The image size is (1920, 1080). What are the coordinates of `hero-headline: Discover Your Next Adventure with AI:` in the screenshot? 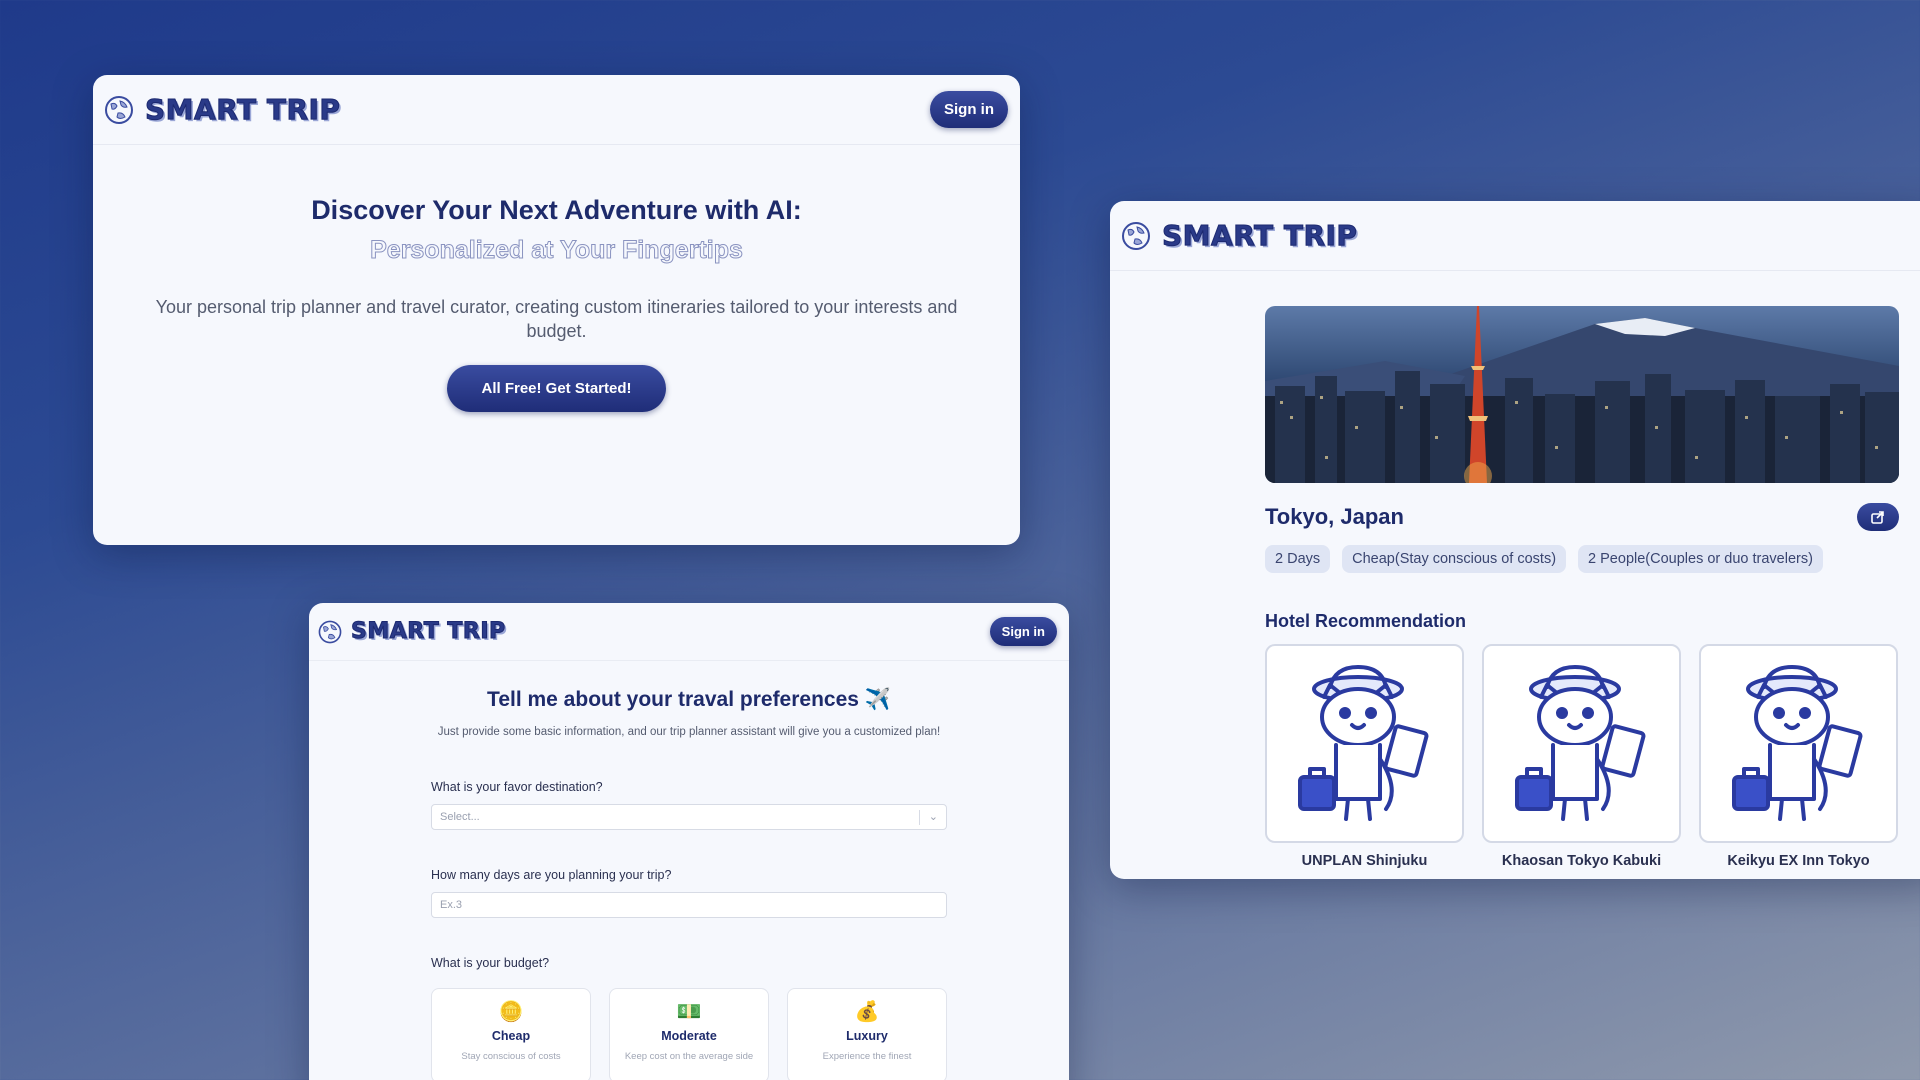 It's located at (556, 210).